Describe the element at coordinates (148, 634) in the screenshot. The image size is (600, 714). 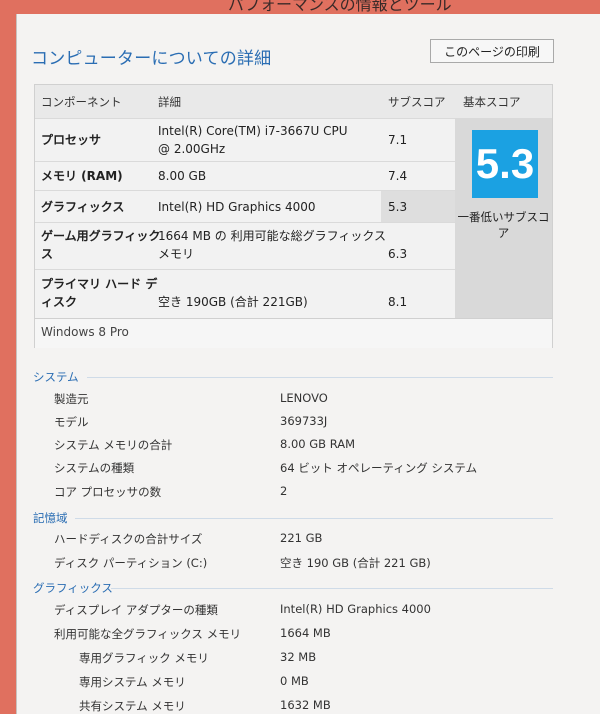
I see `spec-label: 利用可能な全グラフィックス メモリ` at that location.